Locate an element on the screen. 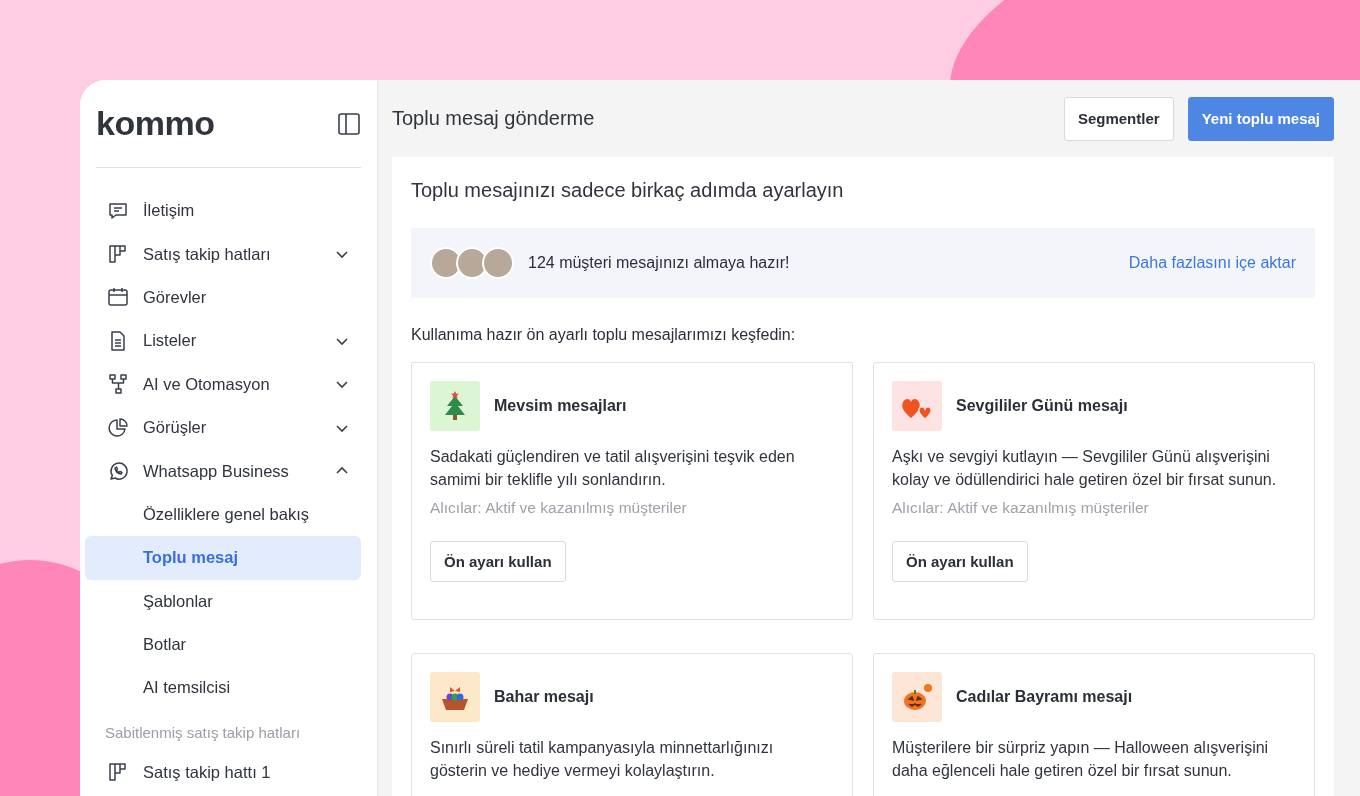 The image size is (1360, 796). sidebar-subitem: Botlar is located at coordinates (223, 644).